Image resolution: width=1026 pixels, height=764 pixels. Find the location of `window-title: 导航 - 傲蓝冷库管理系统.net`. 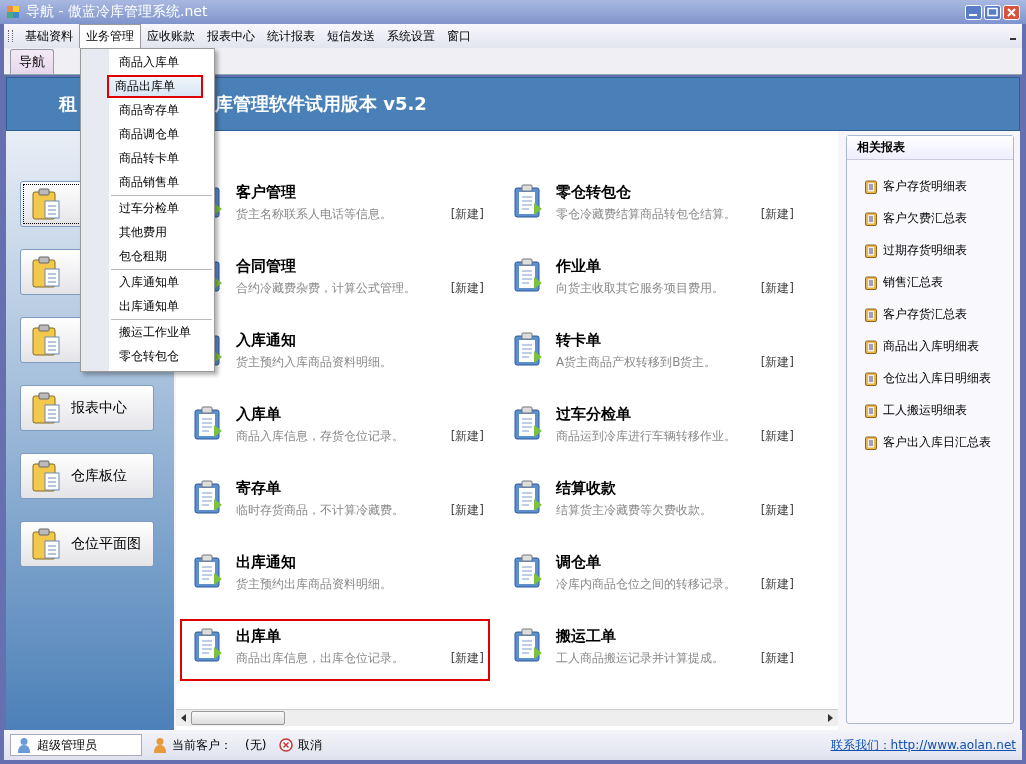

window-title: 导航 - 傲蓝冷库管理系统.net is located at coordinates (117, 12).